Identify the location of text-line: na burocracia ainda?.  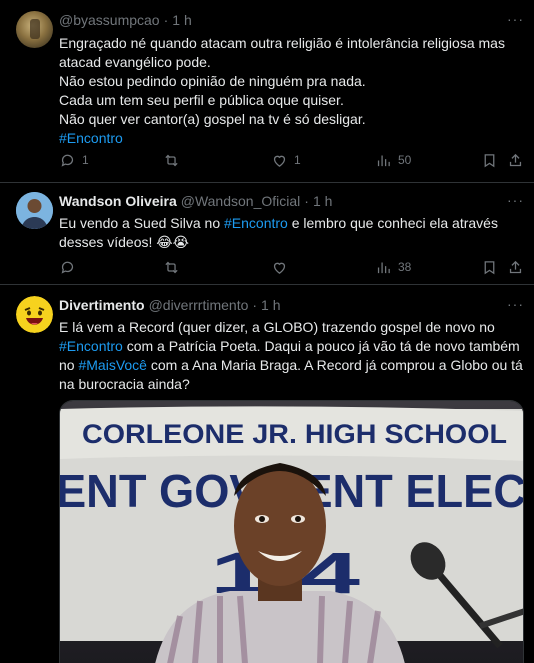
(124, 384).